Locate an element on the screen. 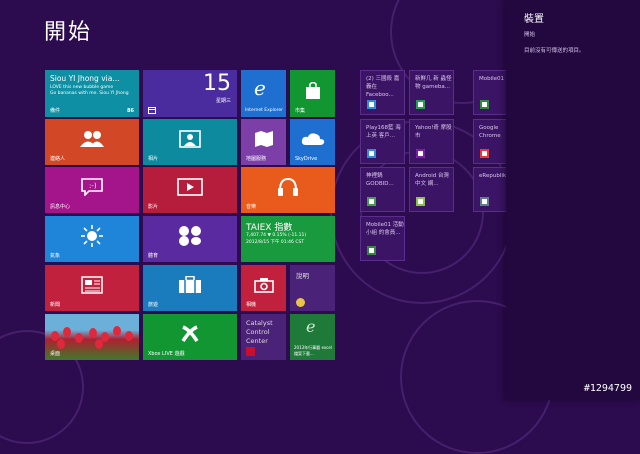 The height and width of the screenshot is (454, 640). tile-name: 地圖服務 is located at coordinates (256, 159).